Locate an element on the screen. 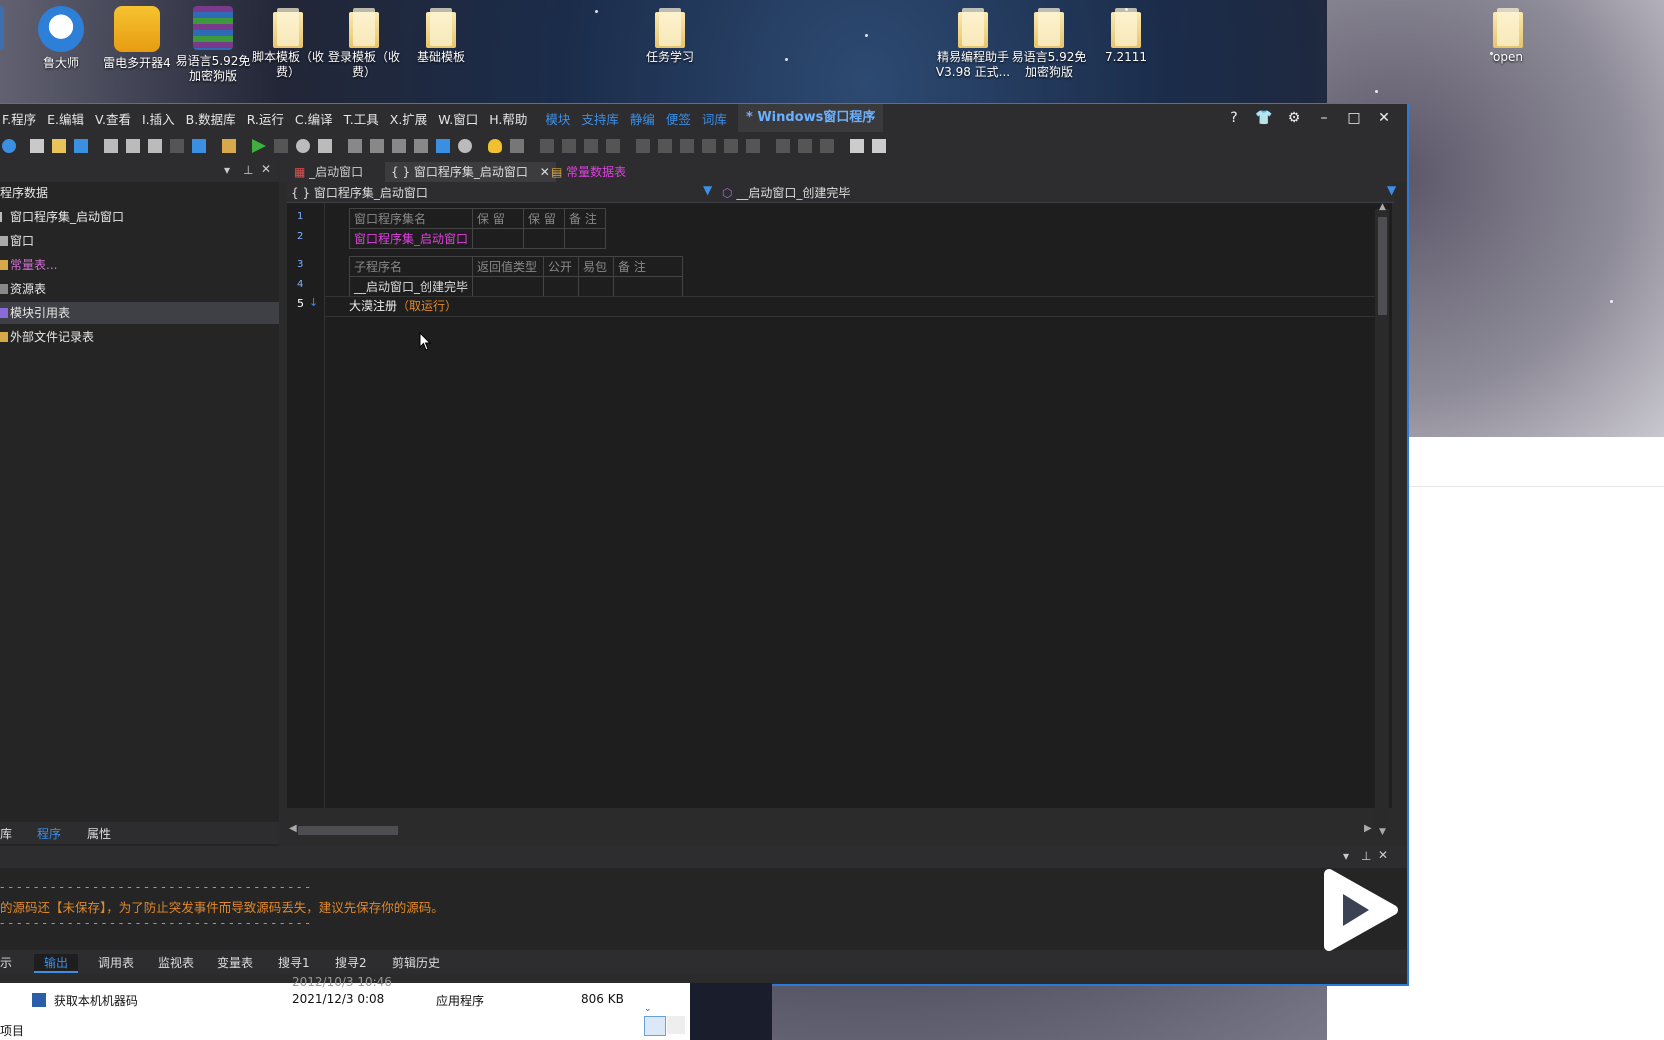  save-icon is located at coordinates (81, 146).